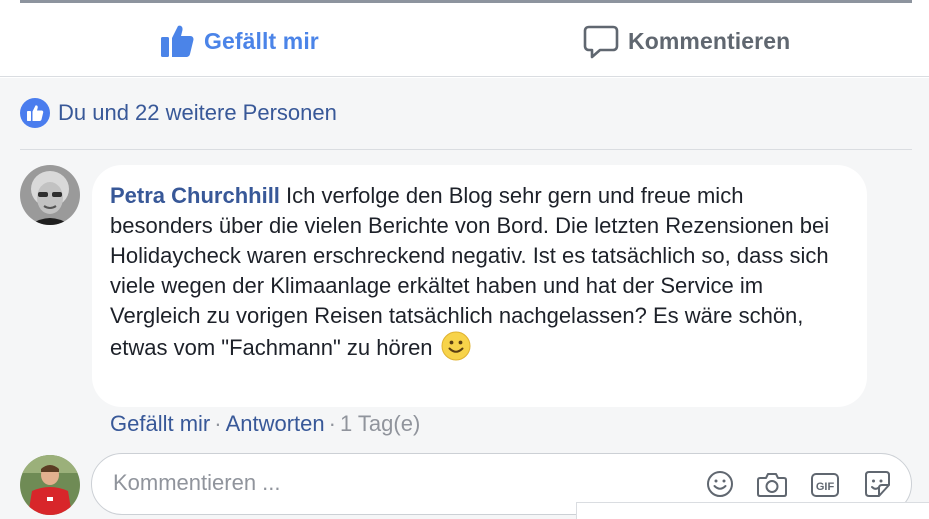 This screenshot has width=929, height=519. I want to click on comment-timestamp: 1 Tag(e), so click(380, 423).